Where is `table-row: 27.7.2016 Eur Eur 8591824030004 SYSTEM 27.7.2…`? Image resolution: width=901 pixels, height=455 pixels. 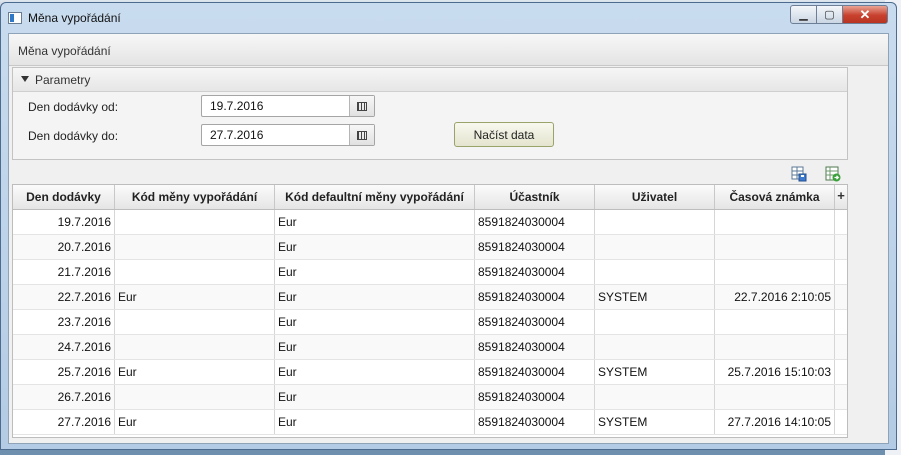 table-row: 27.7.2016 Eur Eur 8591824030004 SYSTEM 27.7.2… is located at coordinates (430, 422).